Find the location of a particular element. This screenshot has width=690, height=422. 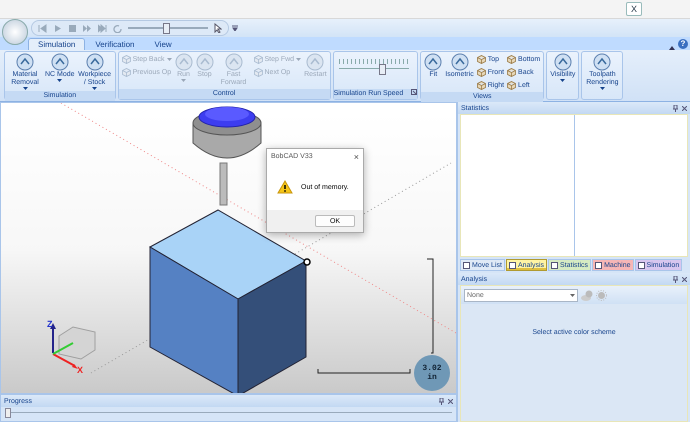

customize-icon is located at coordinates (235, 28).